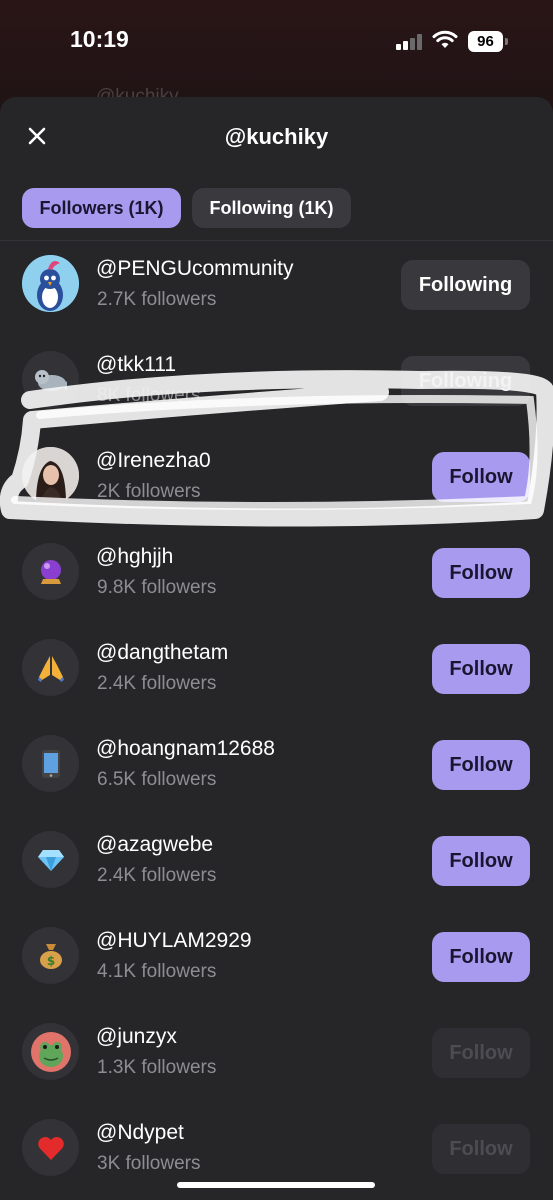 The image size is (553, 1200). I want to click on list-item: @tkk111 8K followers Following, so click(276, 385).